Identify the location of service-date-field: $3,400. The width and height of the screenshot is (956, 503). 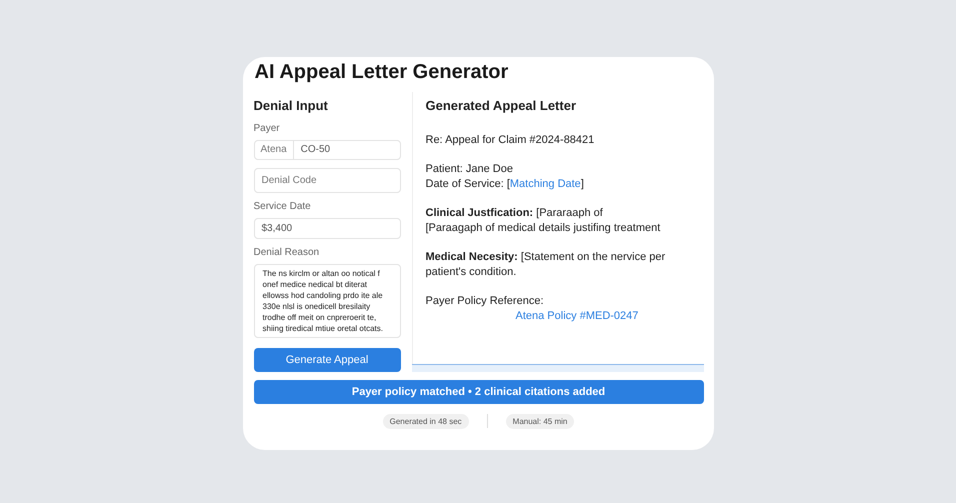
(327, 228).